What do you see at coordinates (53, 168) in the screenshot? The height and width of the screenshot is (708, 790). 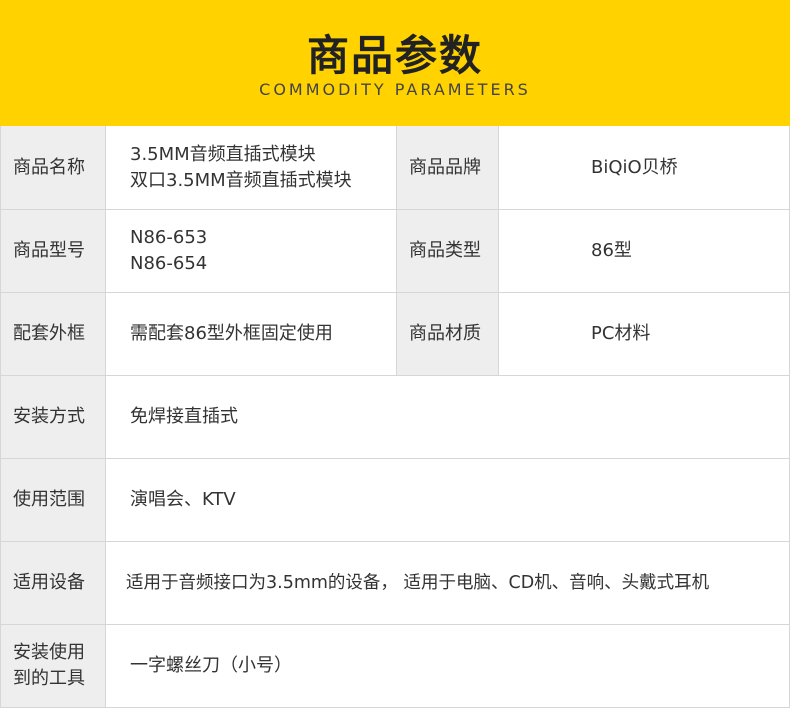 I see `label-product-name: 商品名称` at bounding box center [53, 168].